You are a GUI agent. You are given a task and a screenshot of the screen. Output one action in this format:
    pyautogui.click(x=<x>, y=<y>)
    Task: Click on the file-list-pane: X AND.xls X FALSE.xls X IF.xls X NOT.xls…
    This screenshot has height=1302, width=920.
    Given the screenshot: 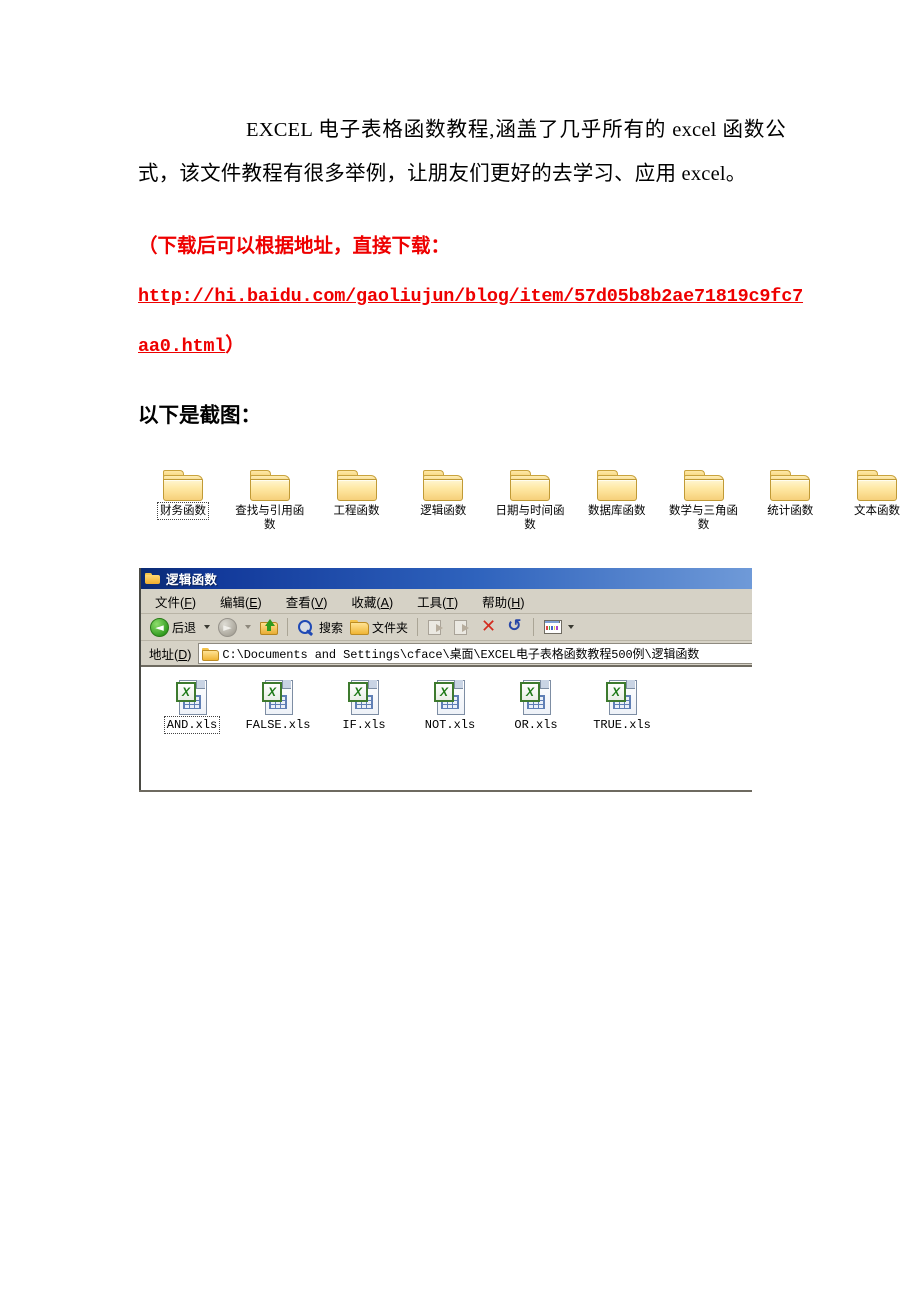 What is the action you would take?
    pyautogui.click(x=446, y=728)
    